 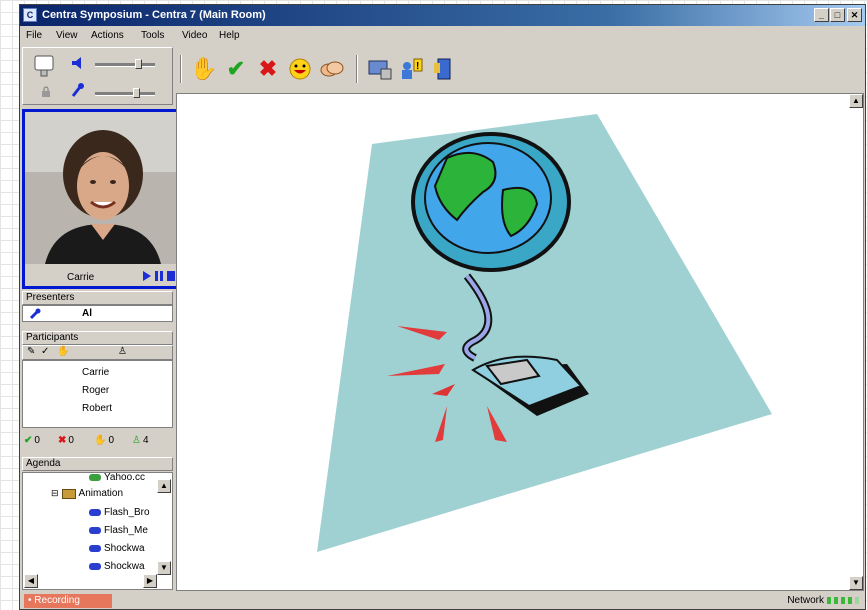 What do you see at coordinates (55, 493) in the screenshot?
I see `collapse-icon: ⊟` at bounding box center [55, 493].